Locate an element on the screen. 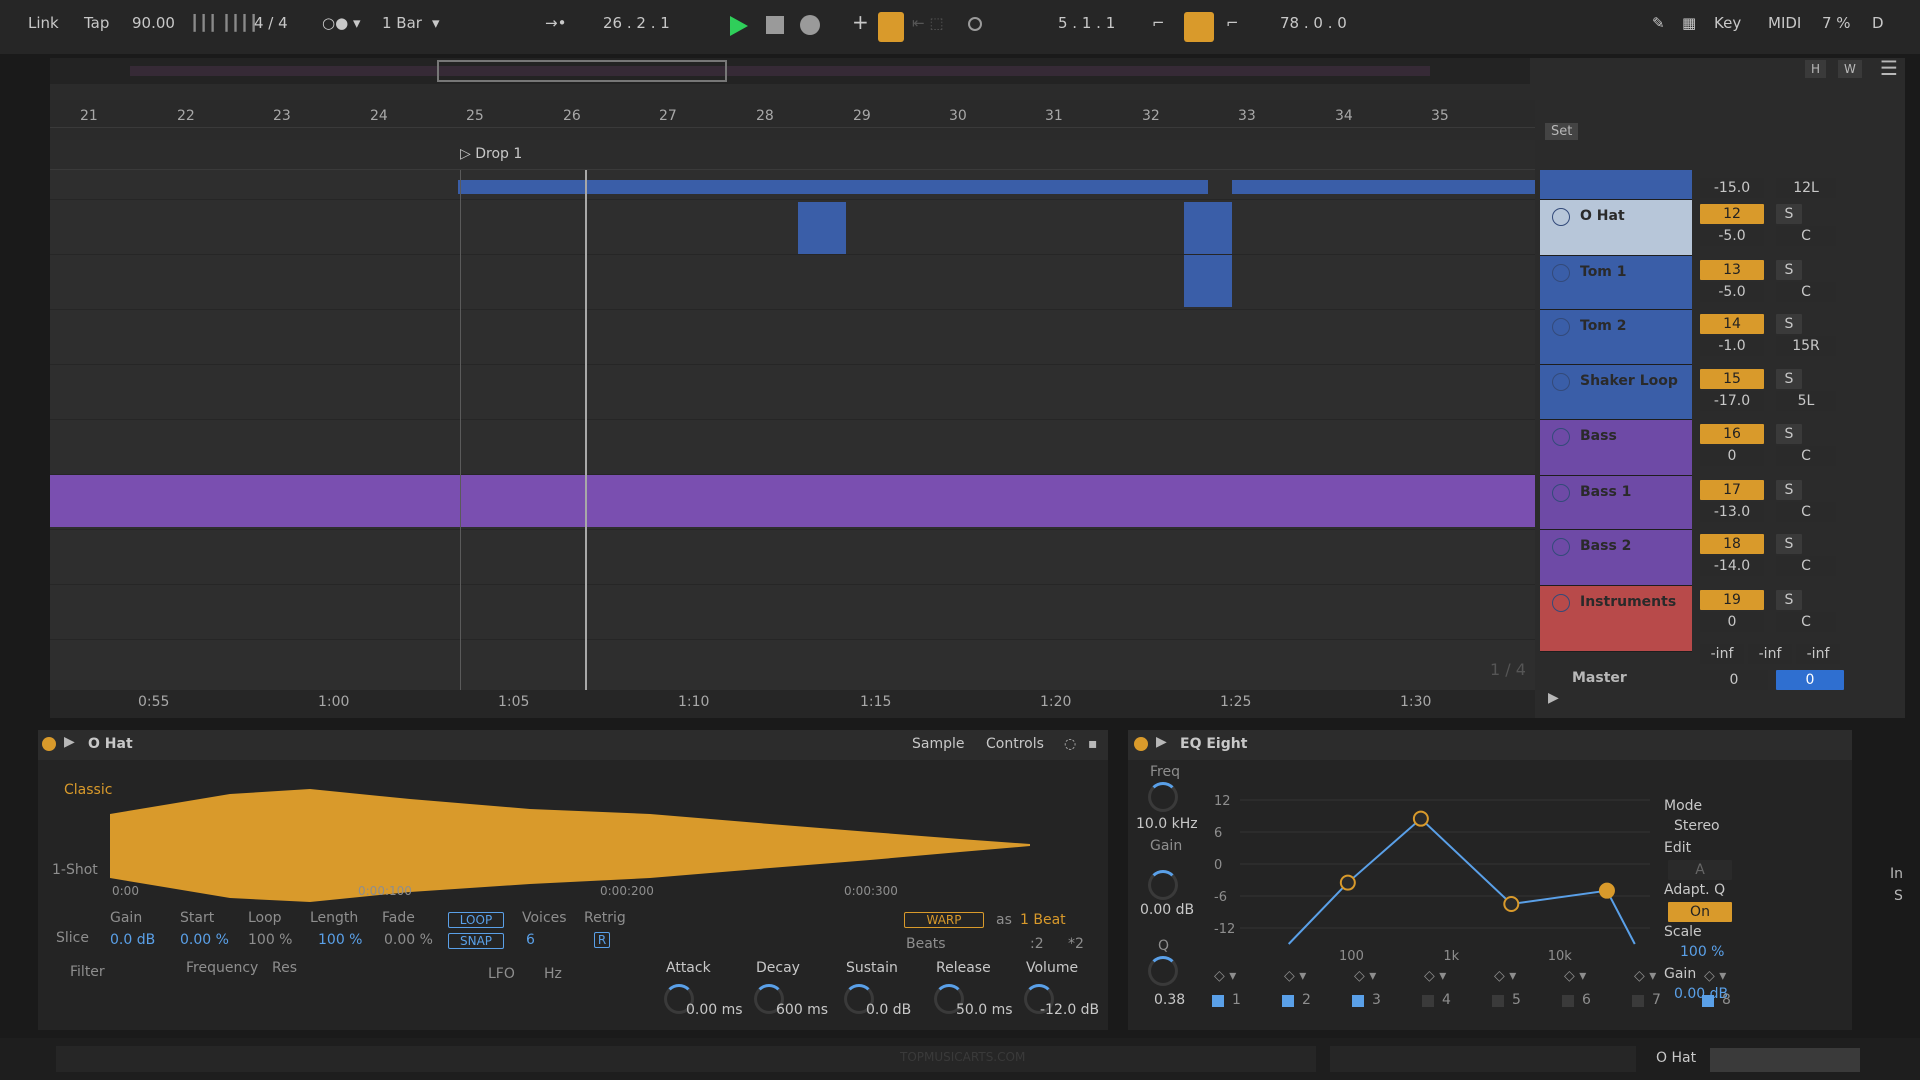 The height and width of the screenshot is (1080, 1920). gain-value: 0.00 dB is located at coordinates (1167, 910).